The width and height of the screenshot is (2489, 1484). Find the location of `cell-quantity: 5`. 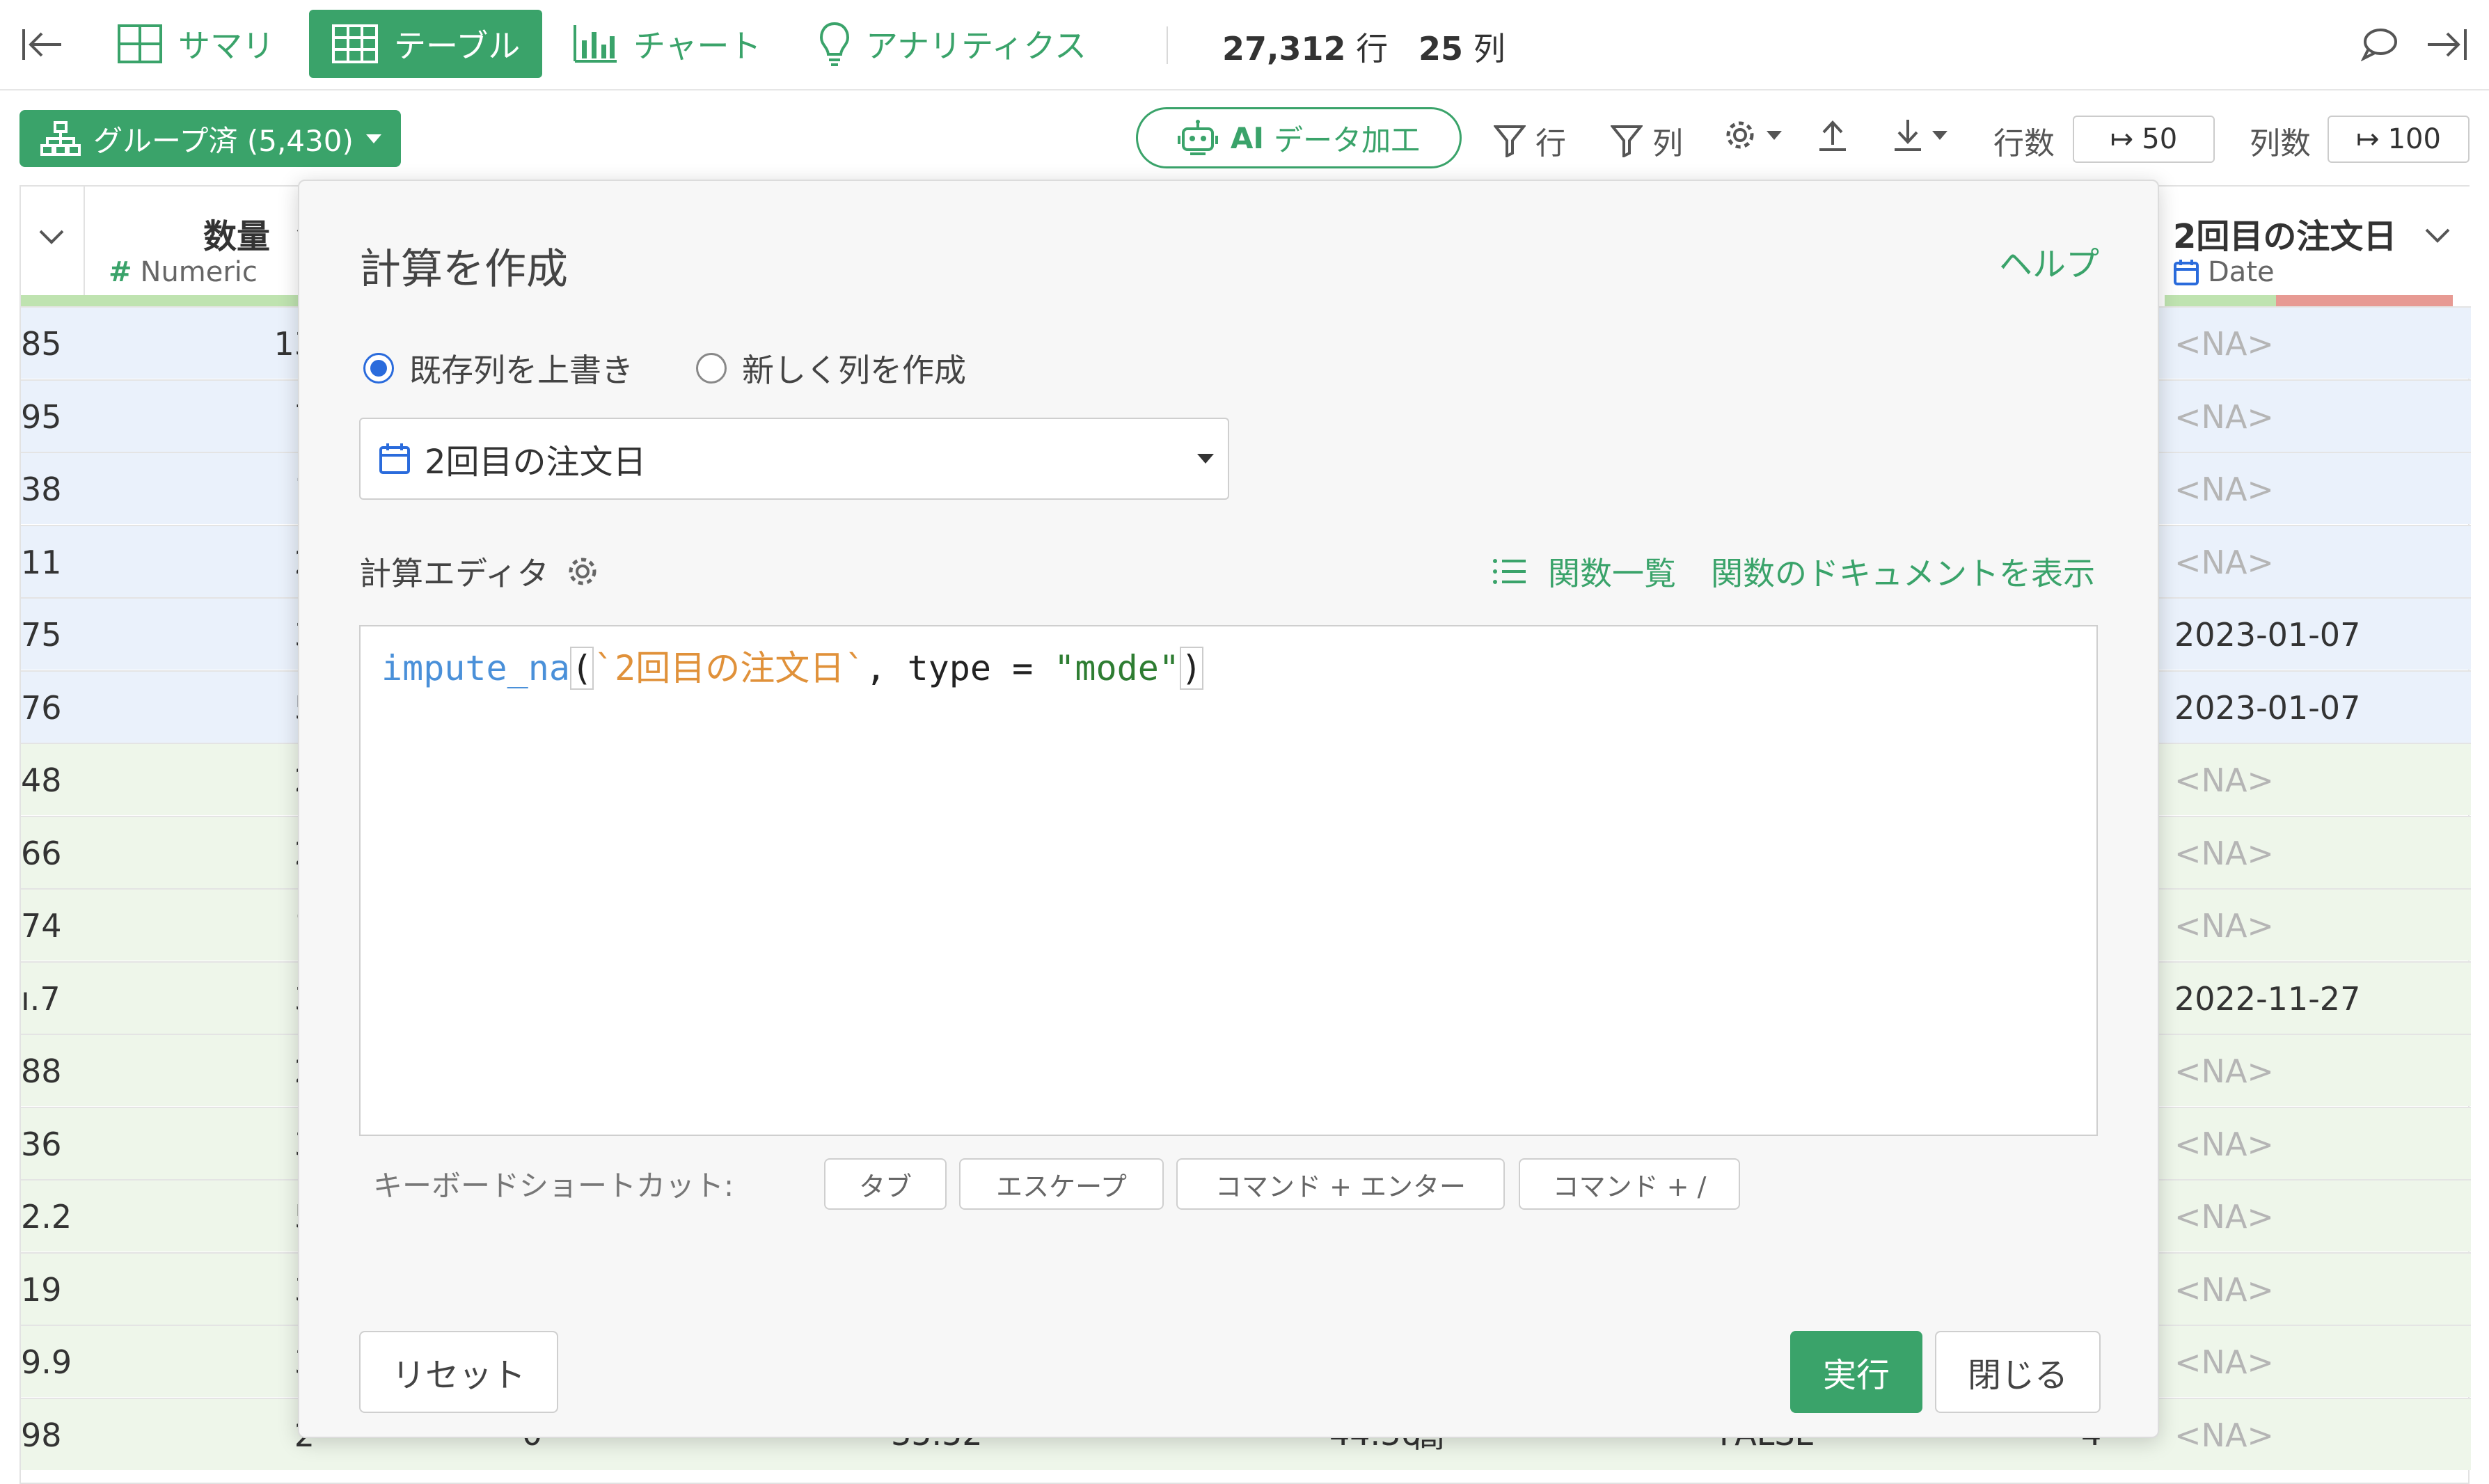

cell-quantity: 5 is located at coordinates (200, 708).